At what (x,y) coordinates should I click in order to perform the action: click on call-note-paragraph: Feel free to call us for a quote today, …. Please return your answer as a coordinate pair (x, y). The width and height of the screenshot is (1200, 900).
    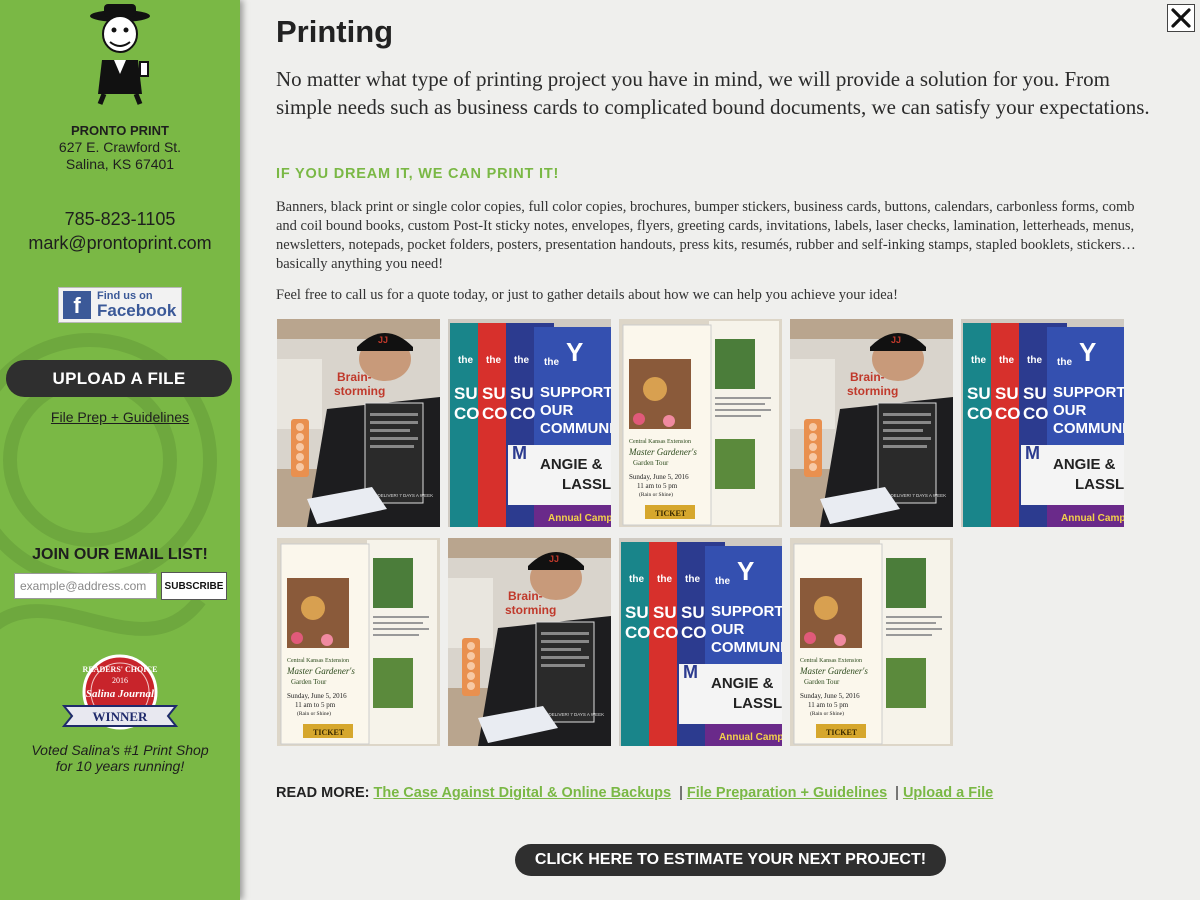
    Looking at the image, I should click on (587, 295).